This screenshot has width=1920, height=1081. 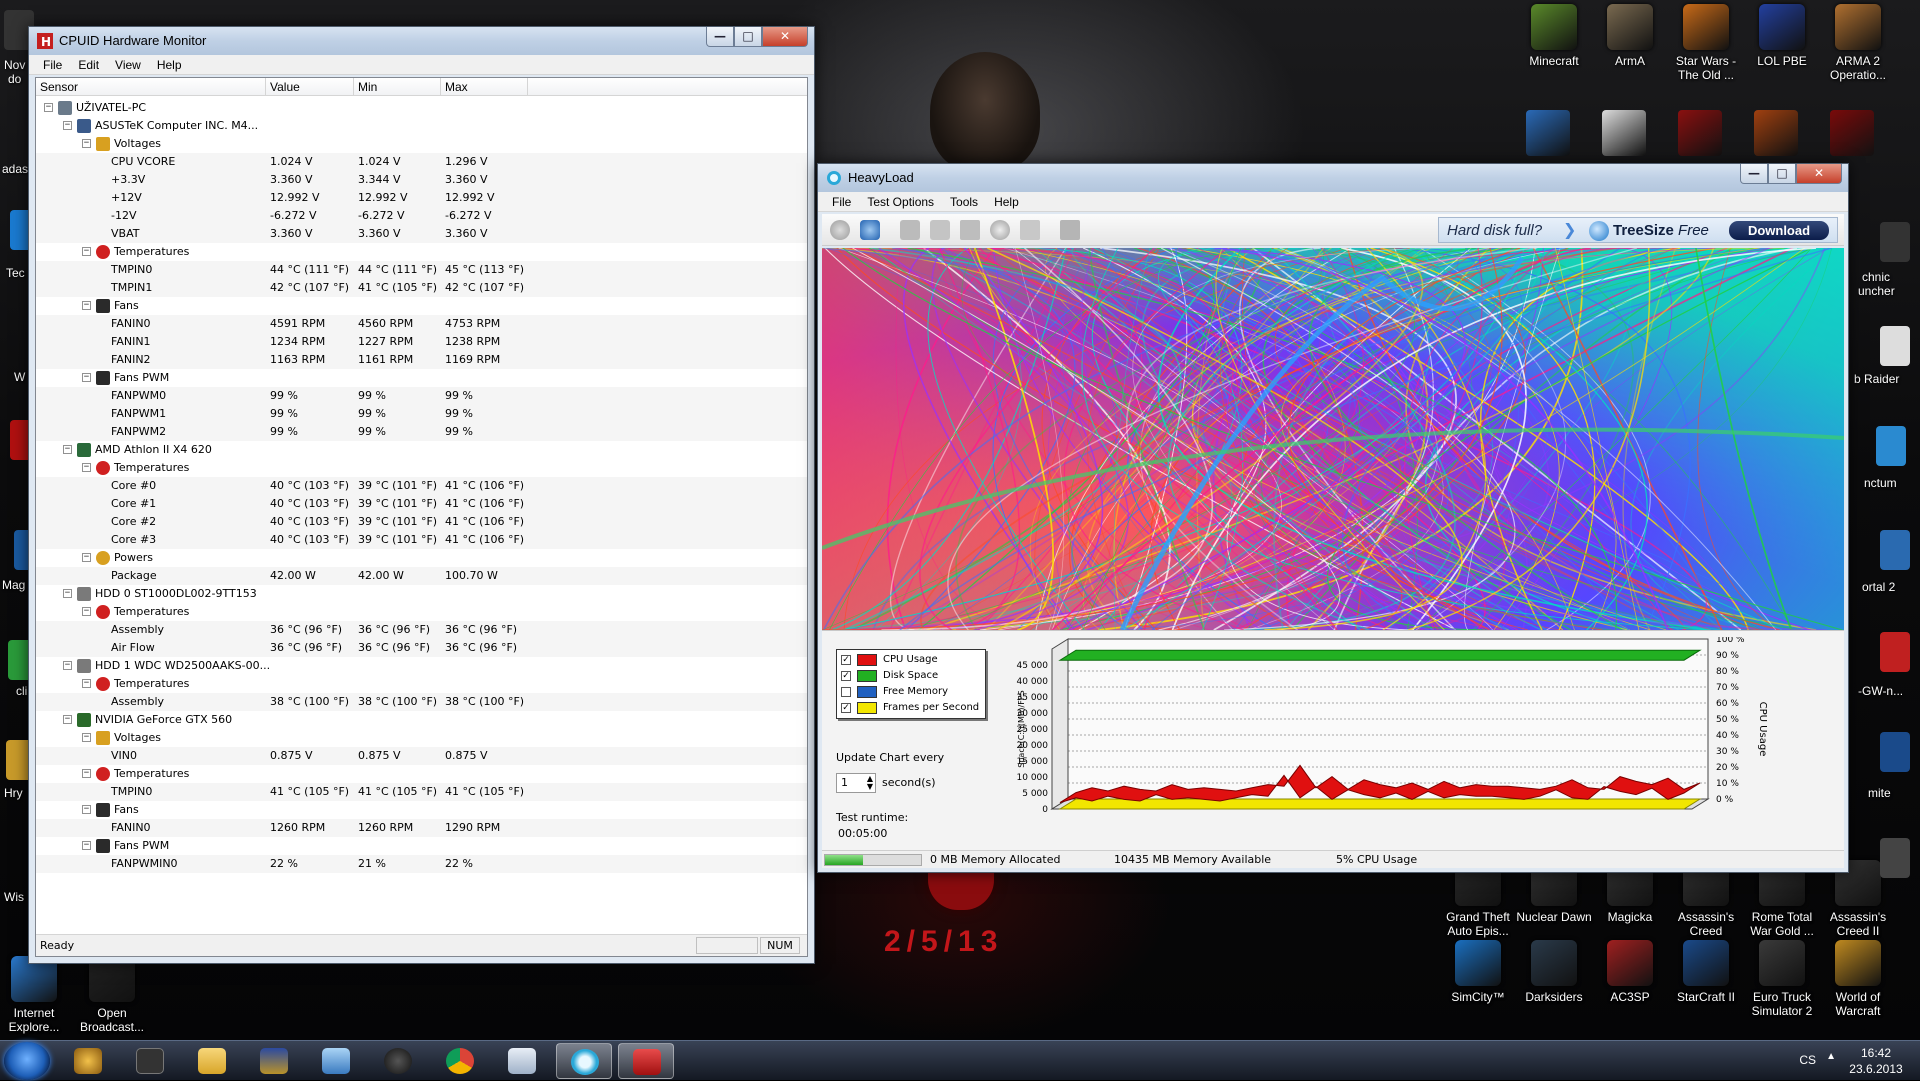 What do you see at coordinates (421, 144) in the screenshot?
I see `tree-node: − Voltages` at bounding box center [421, 144].